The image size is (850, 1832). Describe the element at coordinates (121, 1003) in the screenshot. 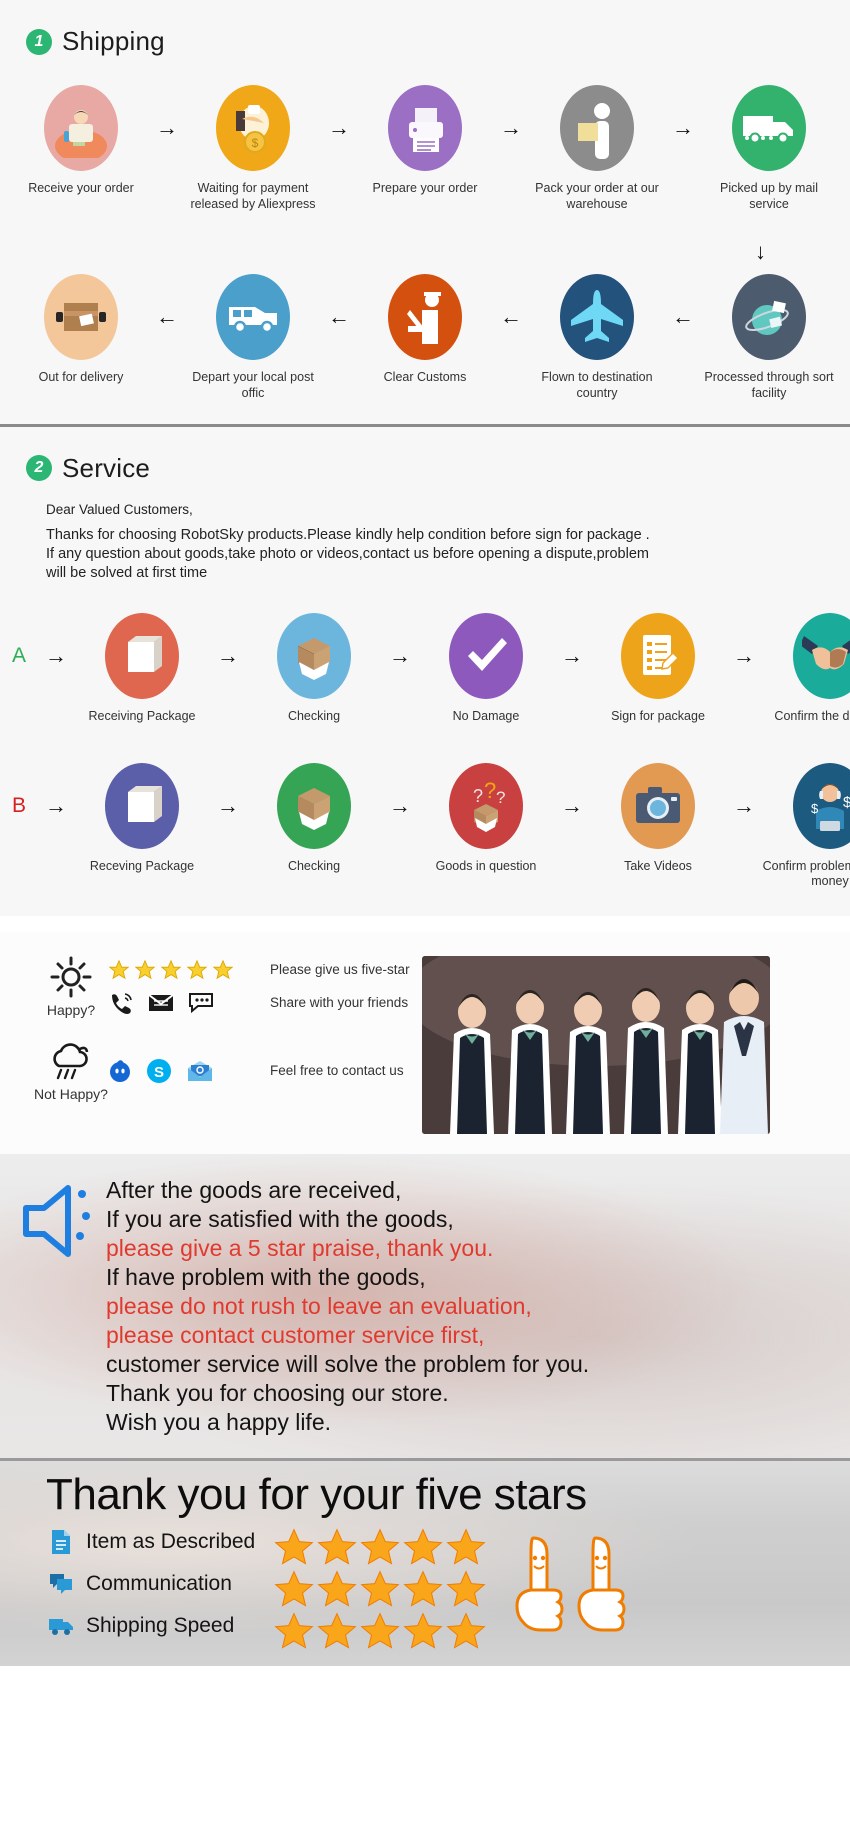

I see `phone-ring-icon` at that location.